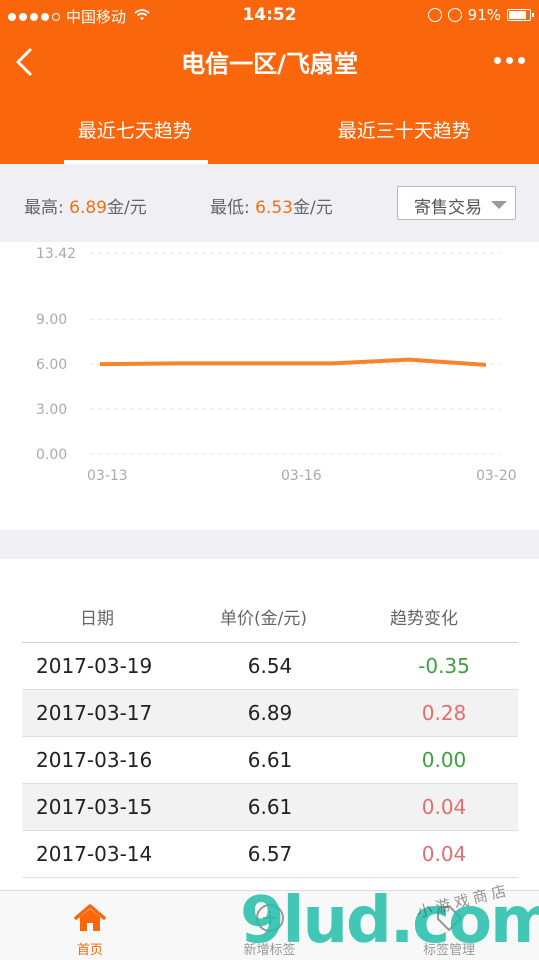 This screenshot has height=960, width=539. Describe the element at coordinates (499, 205) in the screenshot. I see `dropdown-arrow-icon` at that location.